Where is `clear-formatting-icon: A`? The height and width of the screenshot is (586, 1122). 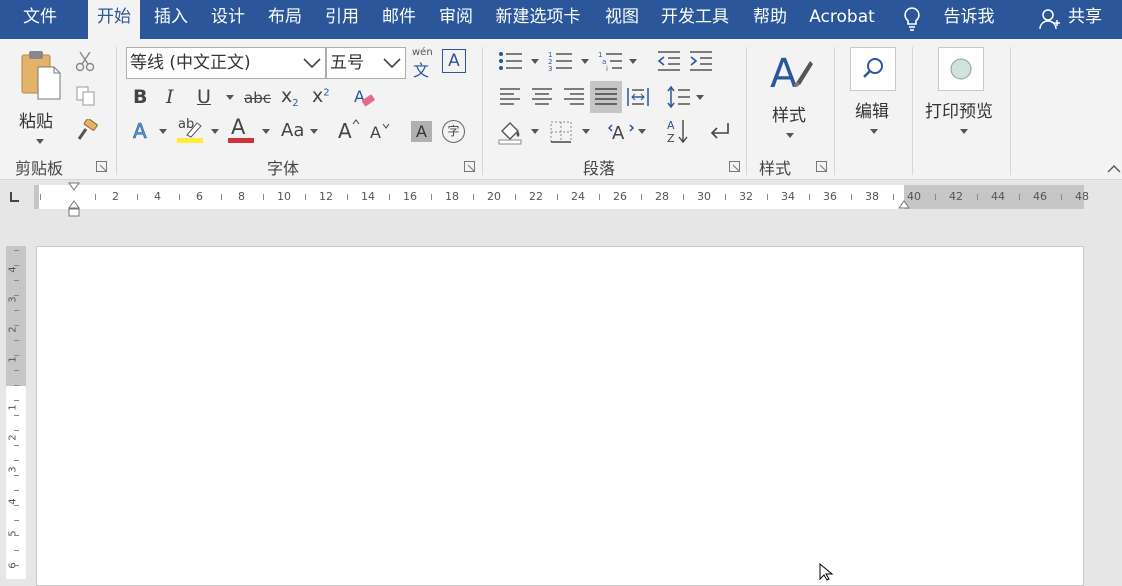 clear-formatting-icon: A is located at coordinates (365, 98).